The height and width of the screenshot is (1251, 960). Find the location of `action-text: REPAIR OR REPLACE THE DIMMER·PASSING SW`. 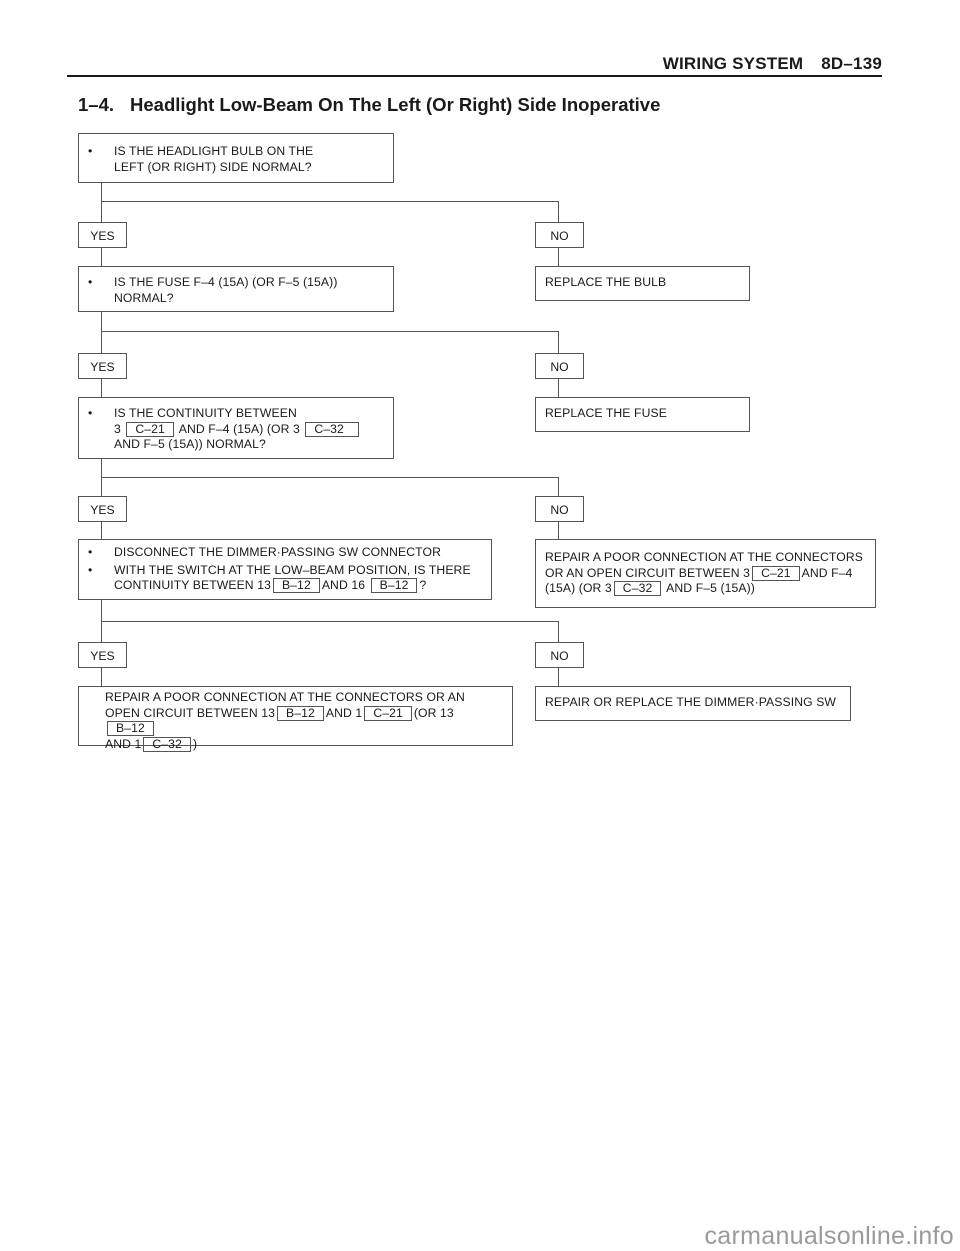

action-text: REPAIR OR REPLACE THE DIMMER·PASSING SW is located at coordinates (691, 702).